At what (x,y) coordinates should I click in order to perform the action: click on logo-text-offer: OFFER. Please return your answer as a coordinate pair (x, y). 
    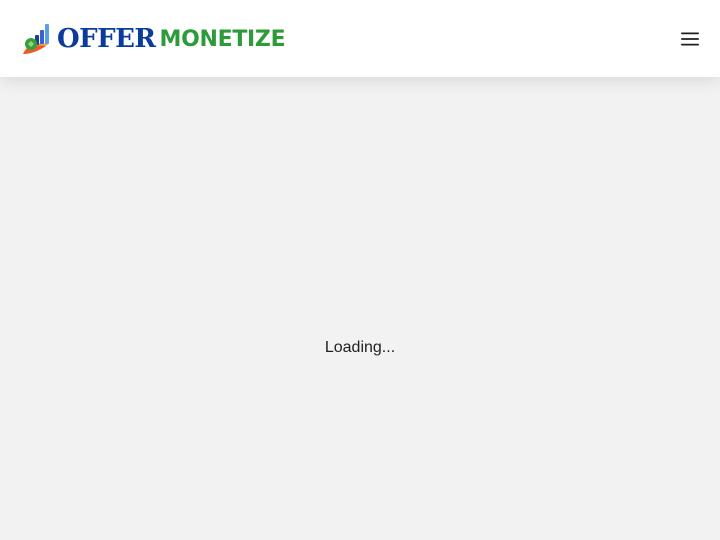
    Looking at the image, I should click on (106, 38).